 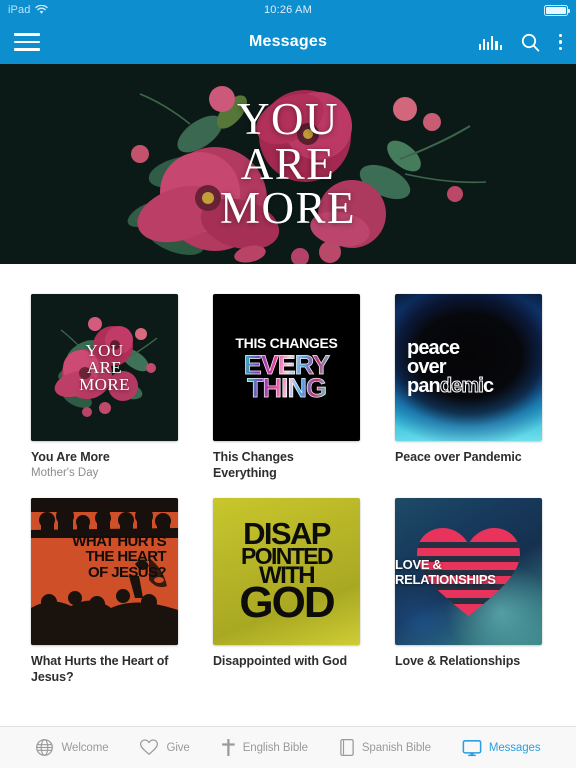 I want to click on thumb-title-text: YOU ARE MORE, so click(x=104, y=367).